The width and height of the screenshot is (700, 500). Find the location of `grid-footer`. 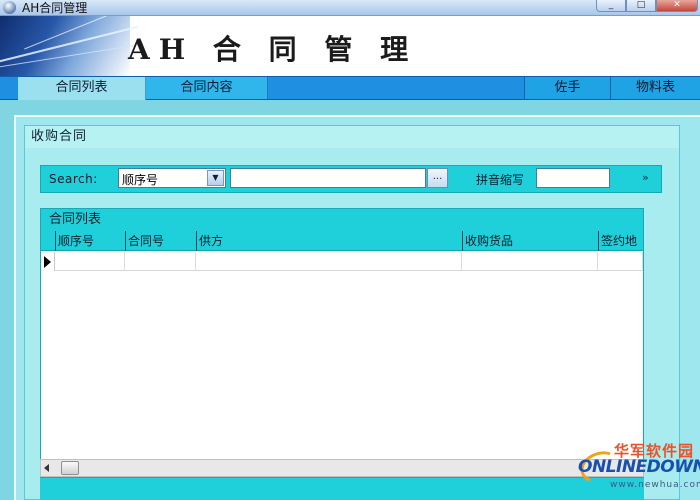

grid-footer is located at coordinates (342, 489).